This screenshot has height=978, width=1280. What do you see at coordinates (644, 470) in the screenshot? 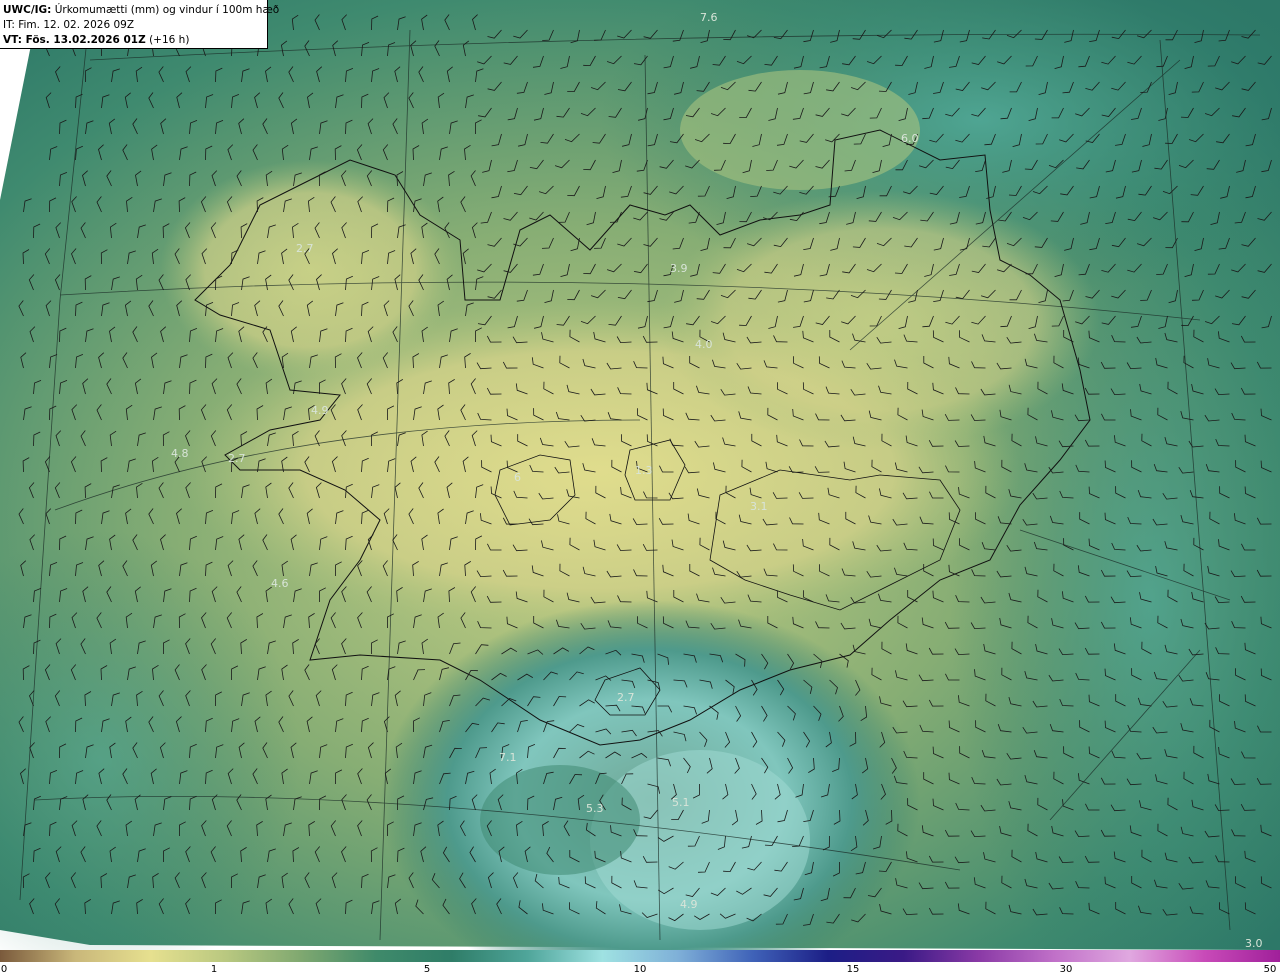
I see `map-value: 1.3` at bounding box center [644, 470].